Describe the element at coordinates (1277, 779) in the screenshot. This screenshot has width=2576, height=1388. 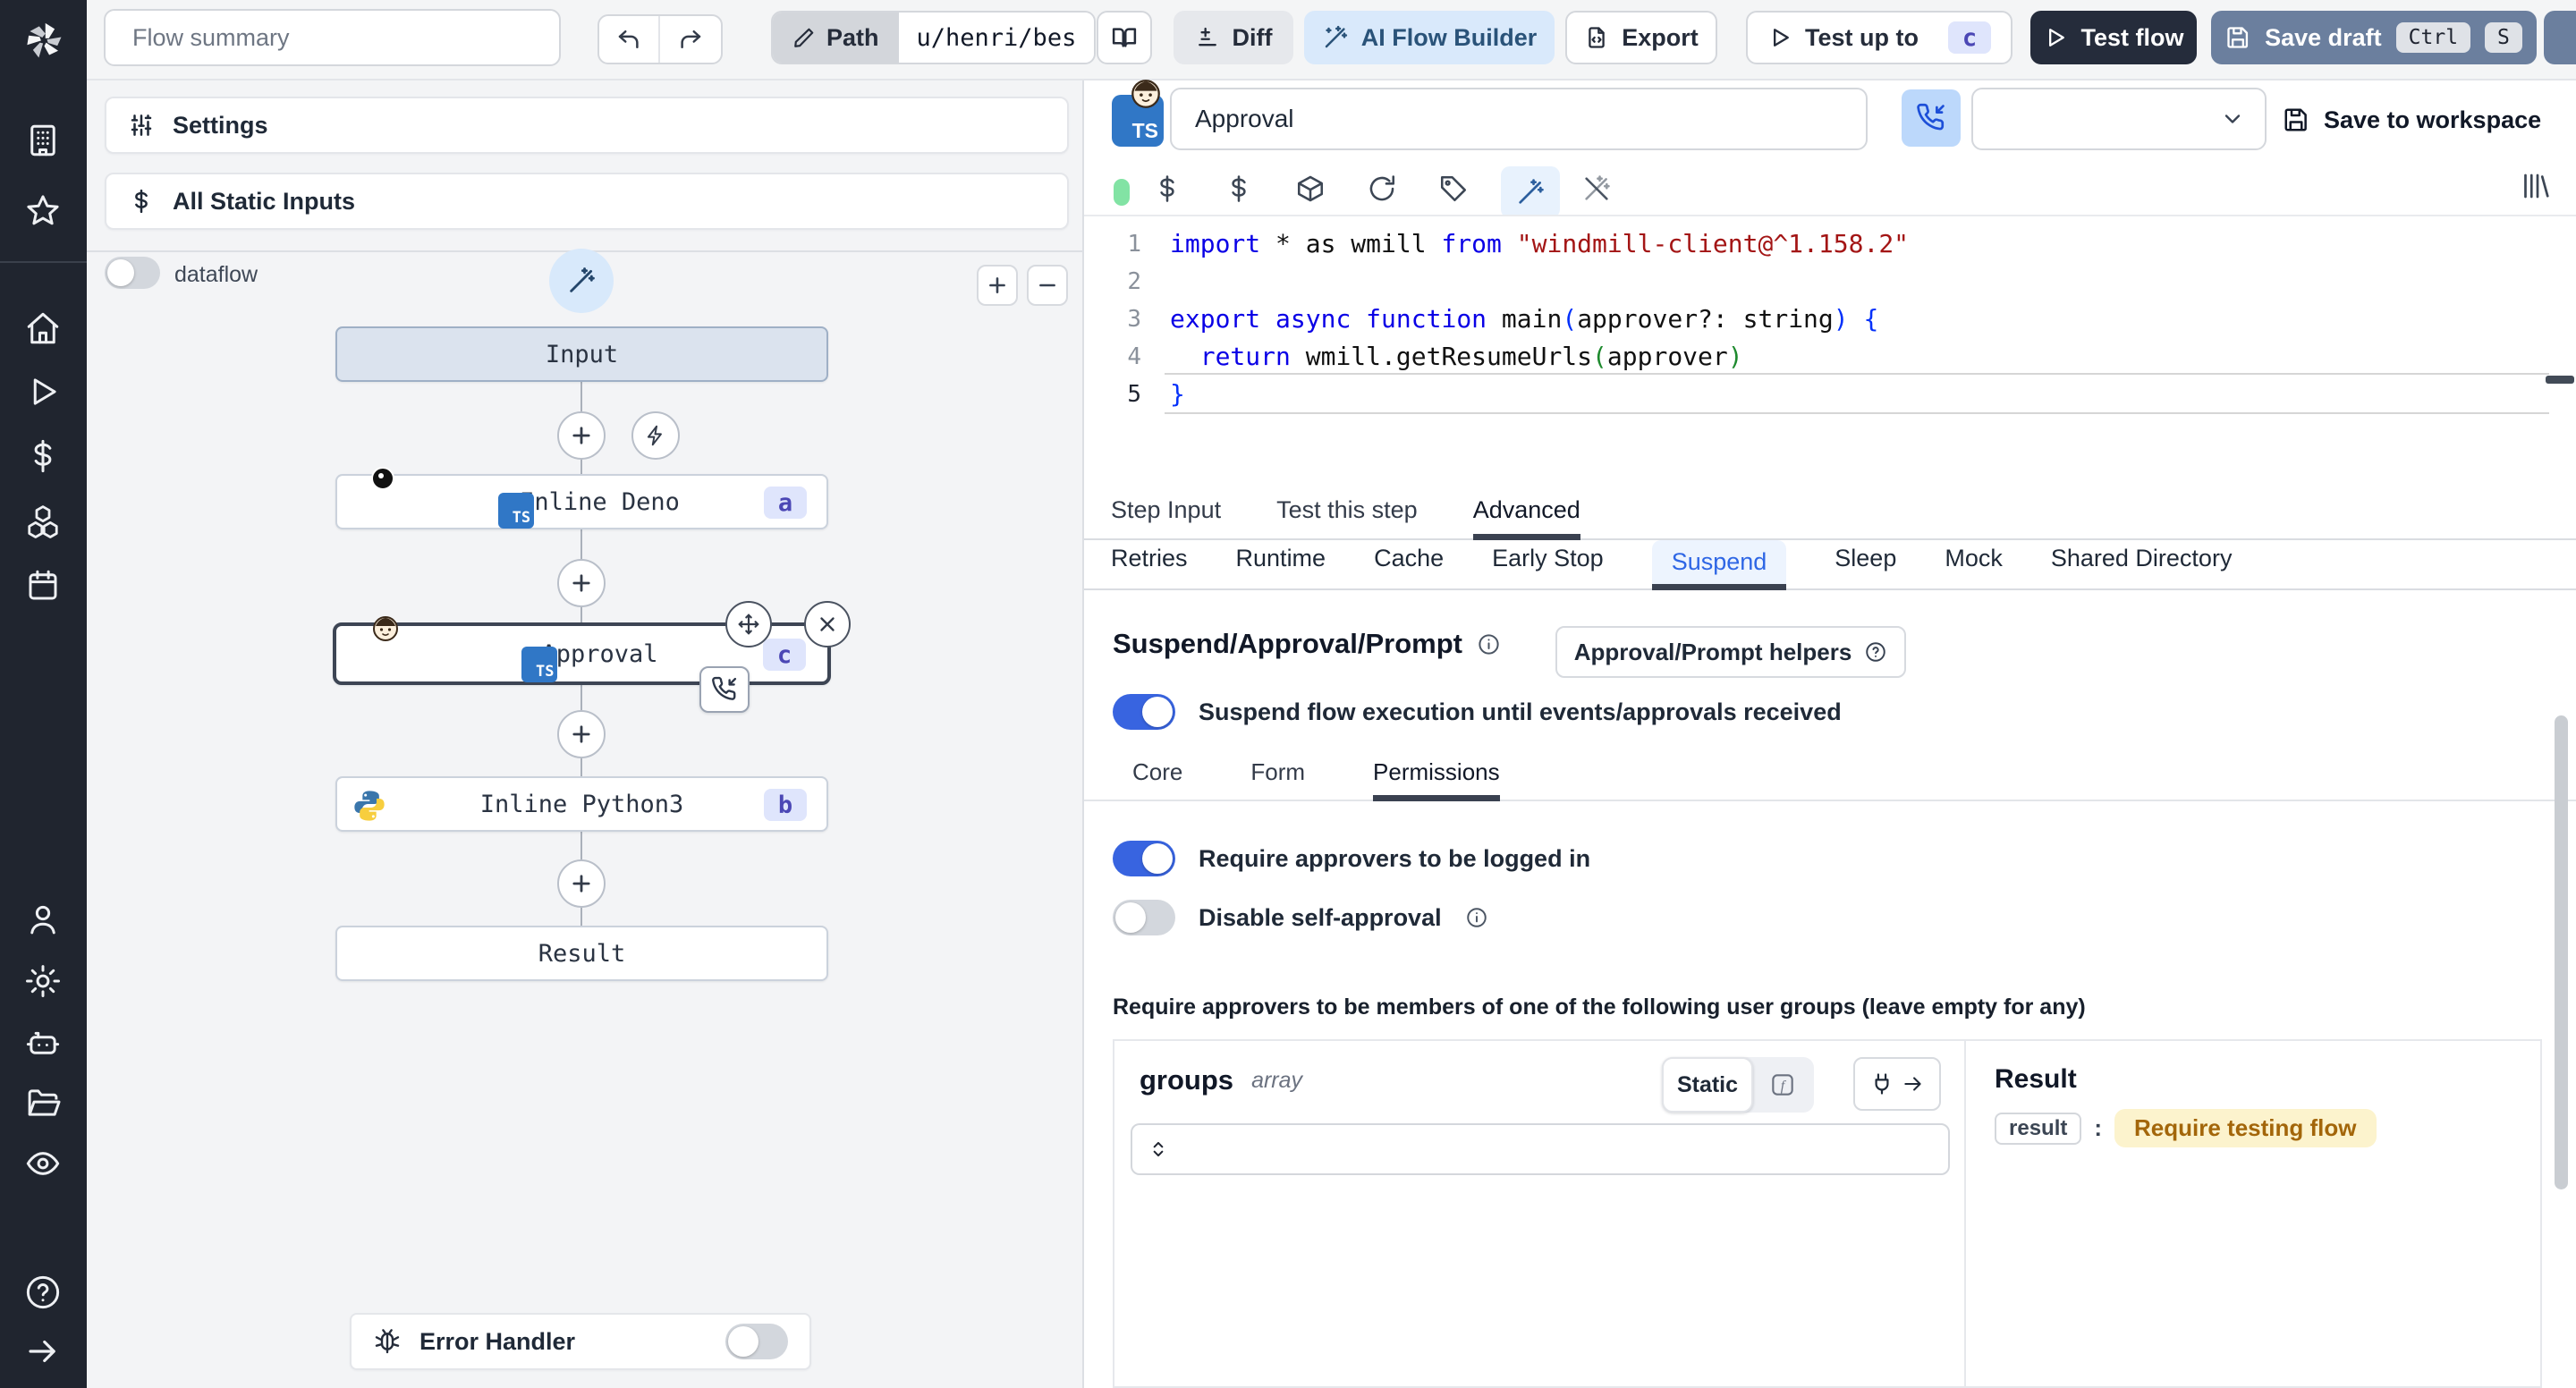
I see `tab-form: Form` at that location.